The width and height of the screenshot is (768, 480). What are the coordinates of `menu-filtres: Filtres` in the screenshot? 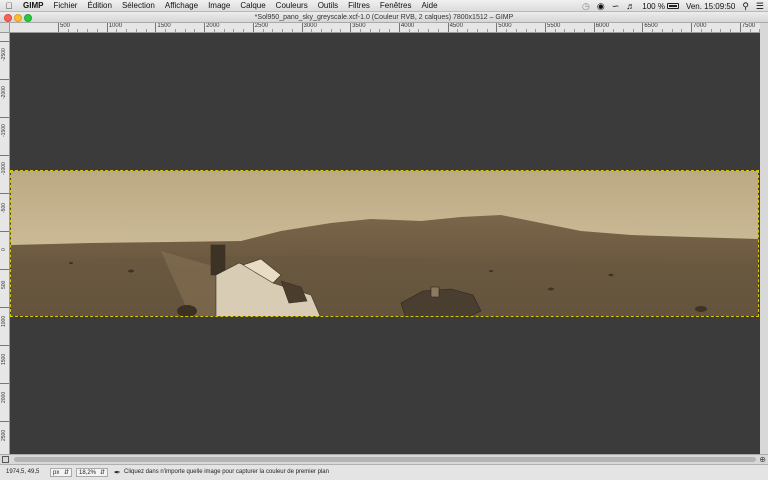 It's located at (359, 5).